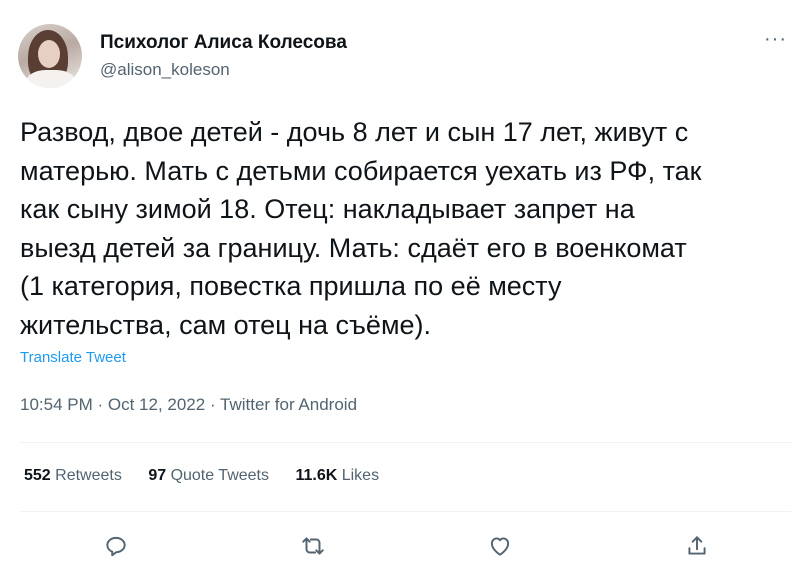 The image size is (811, 570). I want to click on like-icon, so click(500, 546).